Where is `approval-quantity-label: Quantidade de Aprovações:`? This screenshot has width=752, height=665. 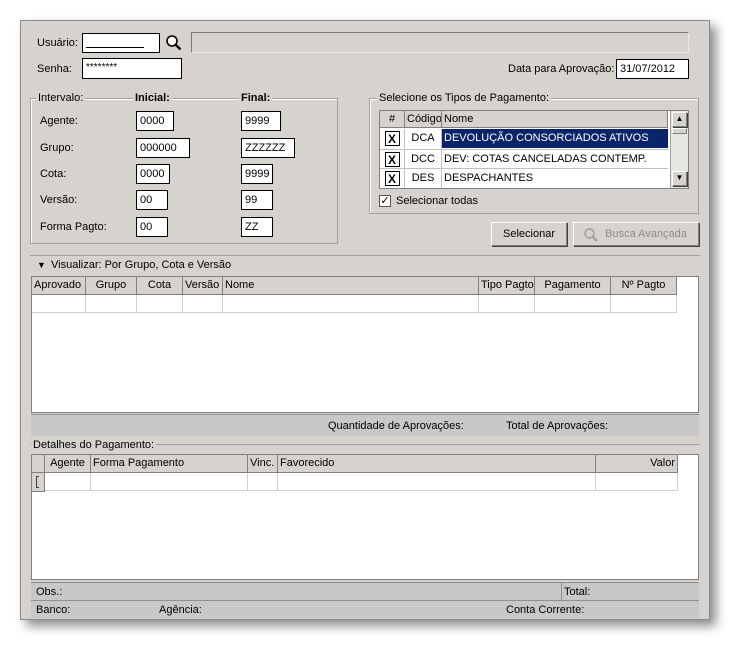 approval-quantity-label: Quantidade de Aprovações: is located at coordinates (396, 426).